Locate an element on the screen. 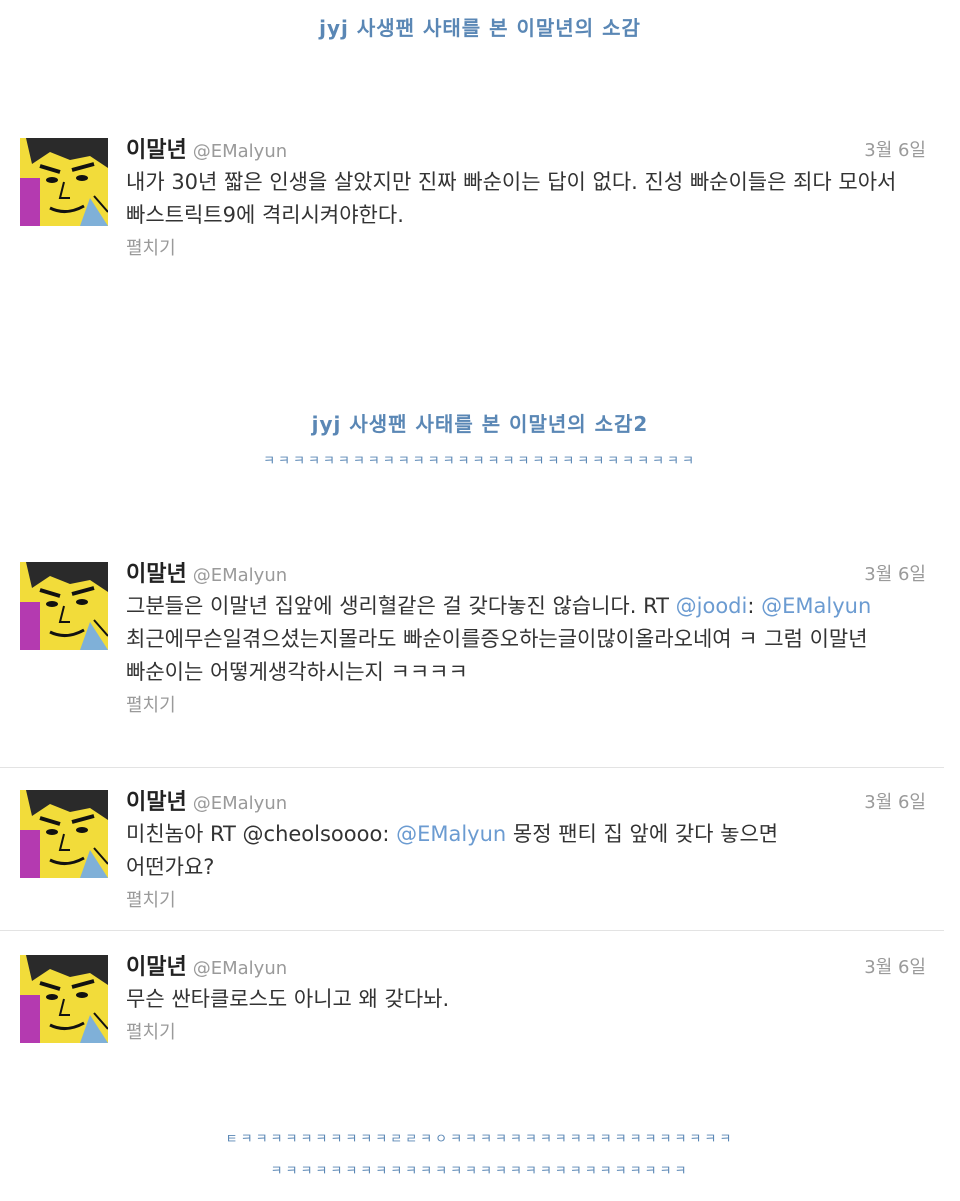 This screenshot has height=1201, width=960. tweet-text-pre: 그분들은 이말년 집앞에 생리혈같은 걸 갖다놓진 않습니다. RT is located at coordinates (401, 606).